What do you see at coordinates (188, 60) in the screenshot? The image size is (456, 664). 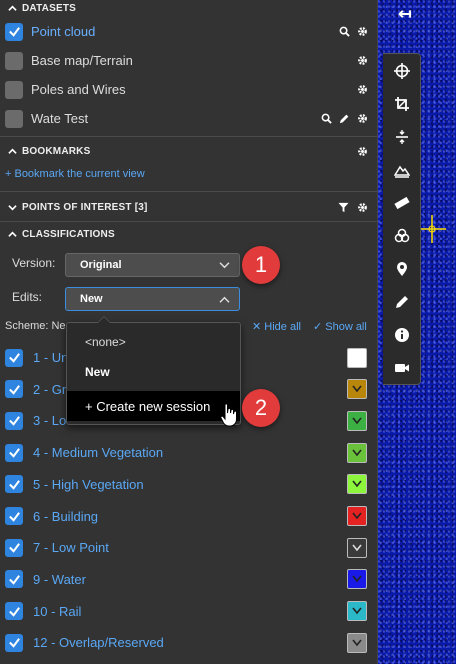 I see `dataset-row-base-map: Base map/Terrain` at bounding box center [188, 60].